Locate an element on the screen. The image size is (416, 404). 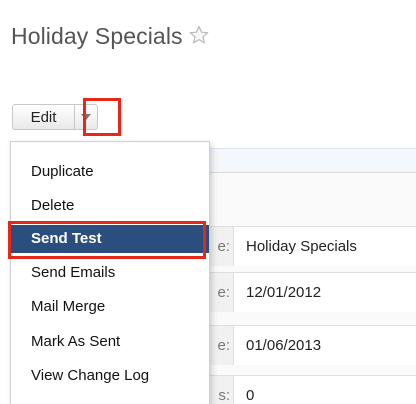
edit-split-button: Edit is located at coordinates (55, 117).